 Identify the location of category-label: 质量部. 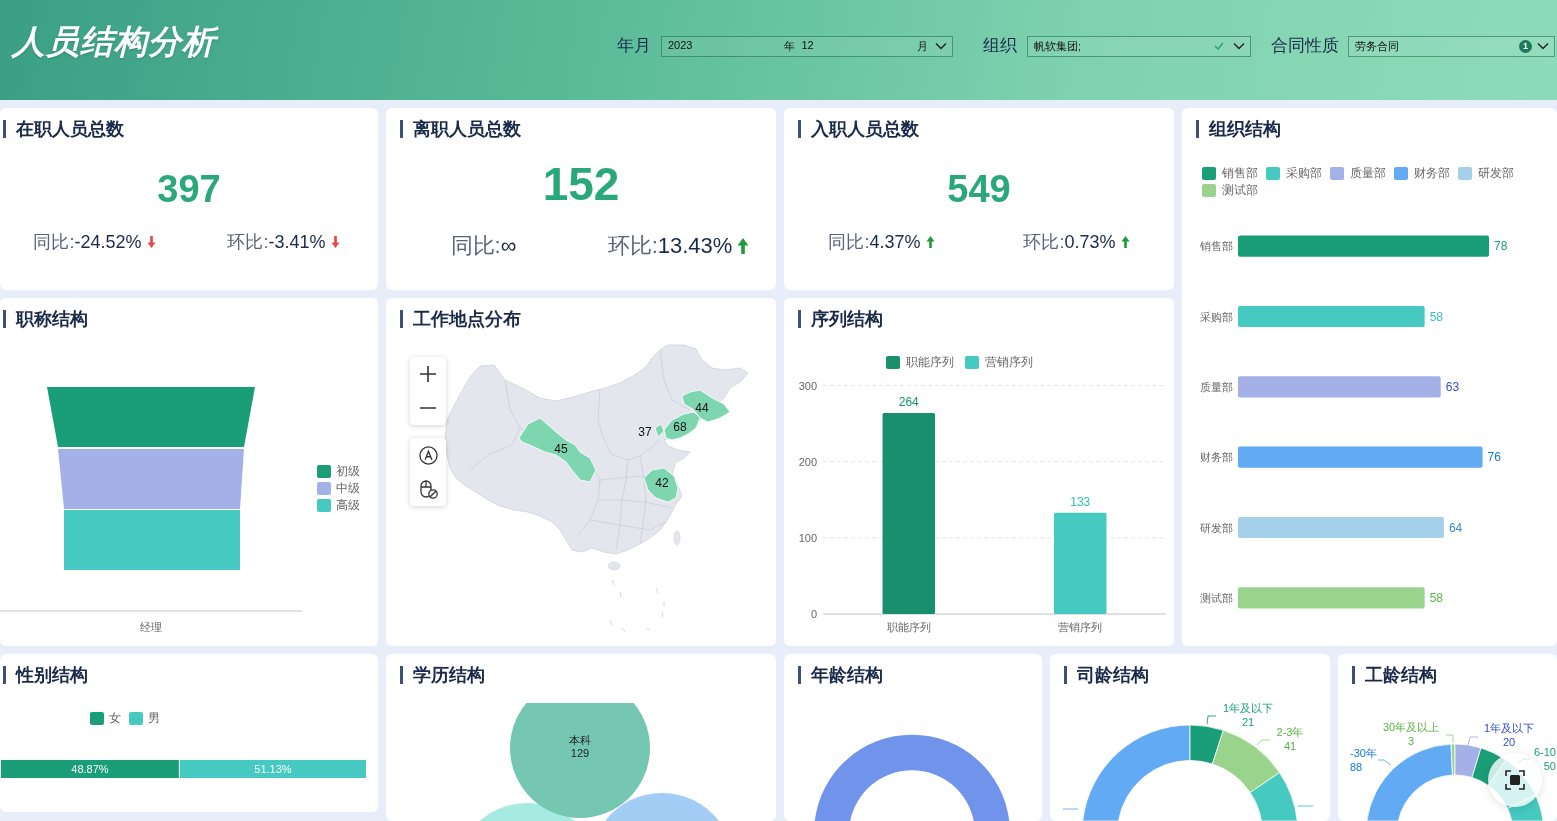
(1216, 386).